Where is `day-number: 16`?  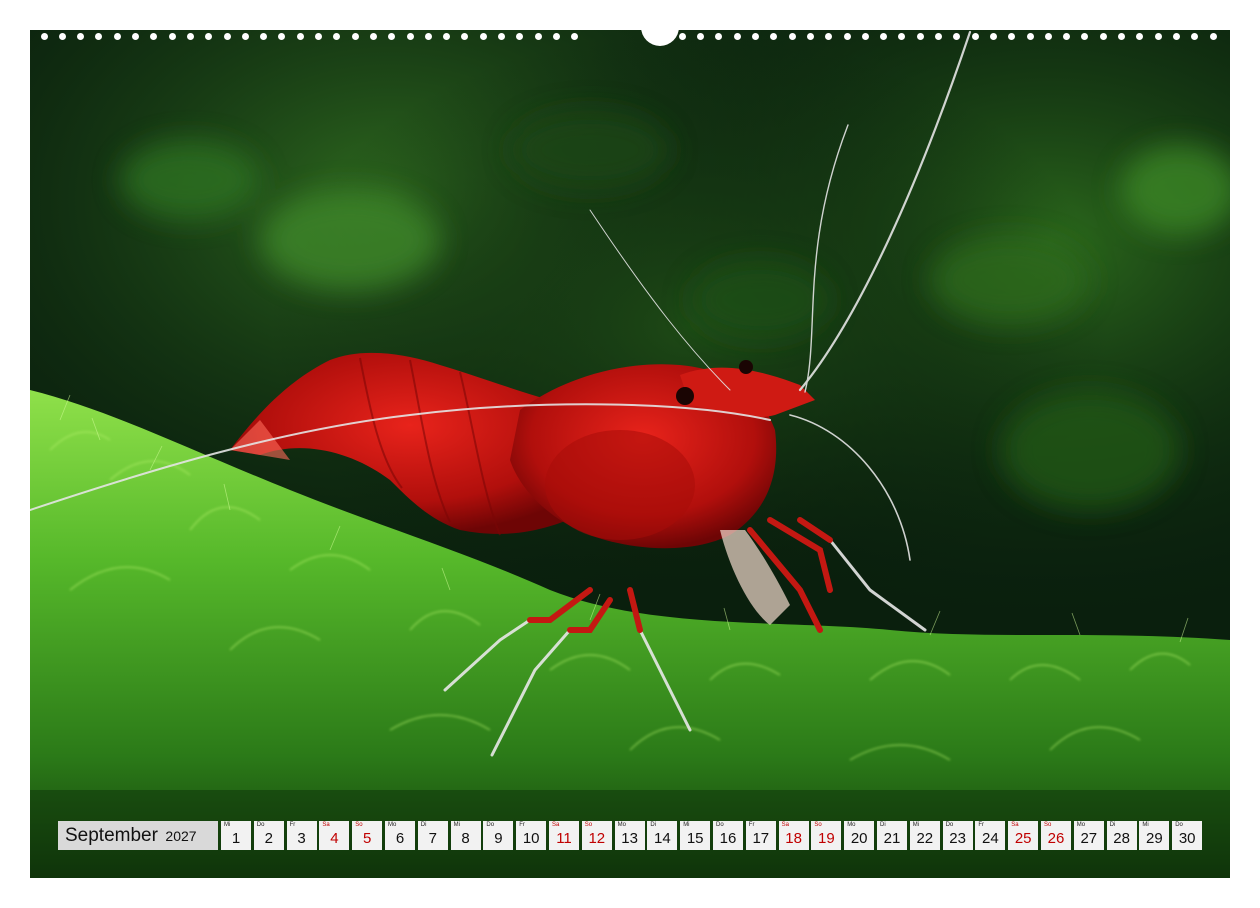 day-number: 16 is located at coordinates (728, 838).